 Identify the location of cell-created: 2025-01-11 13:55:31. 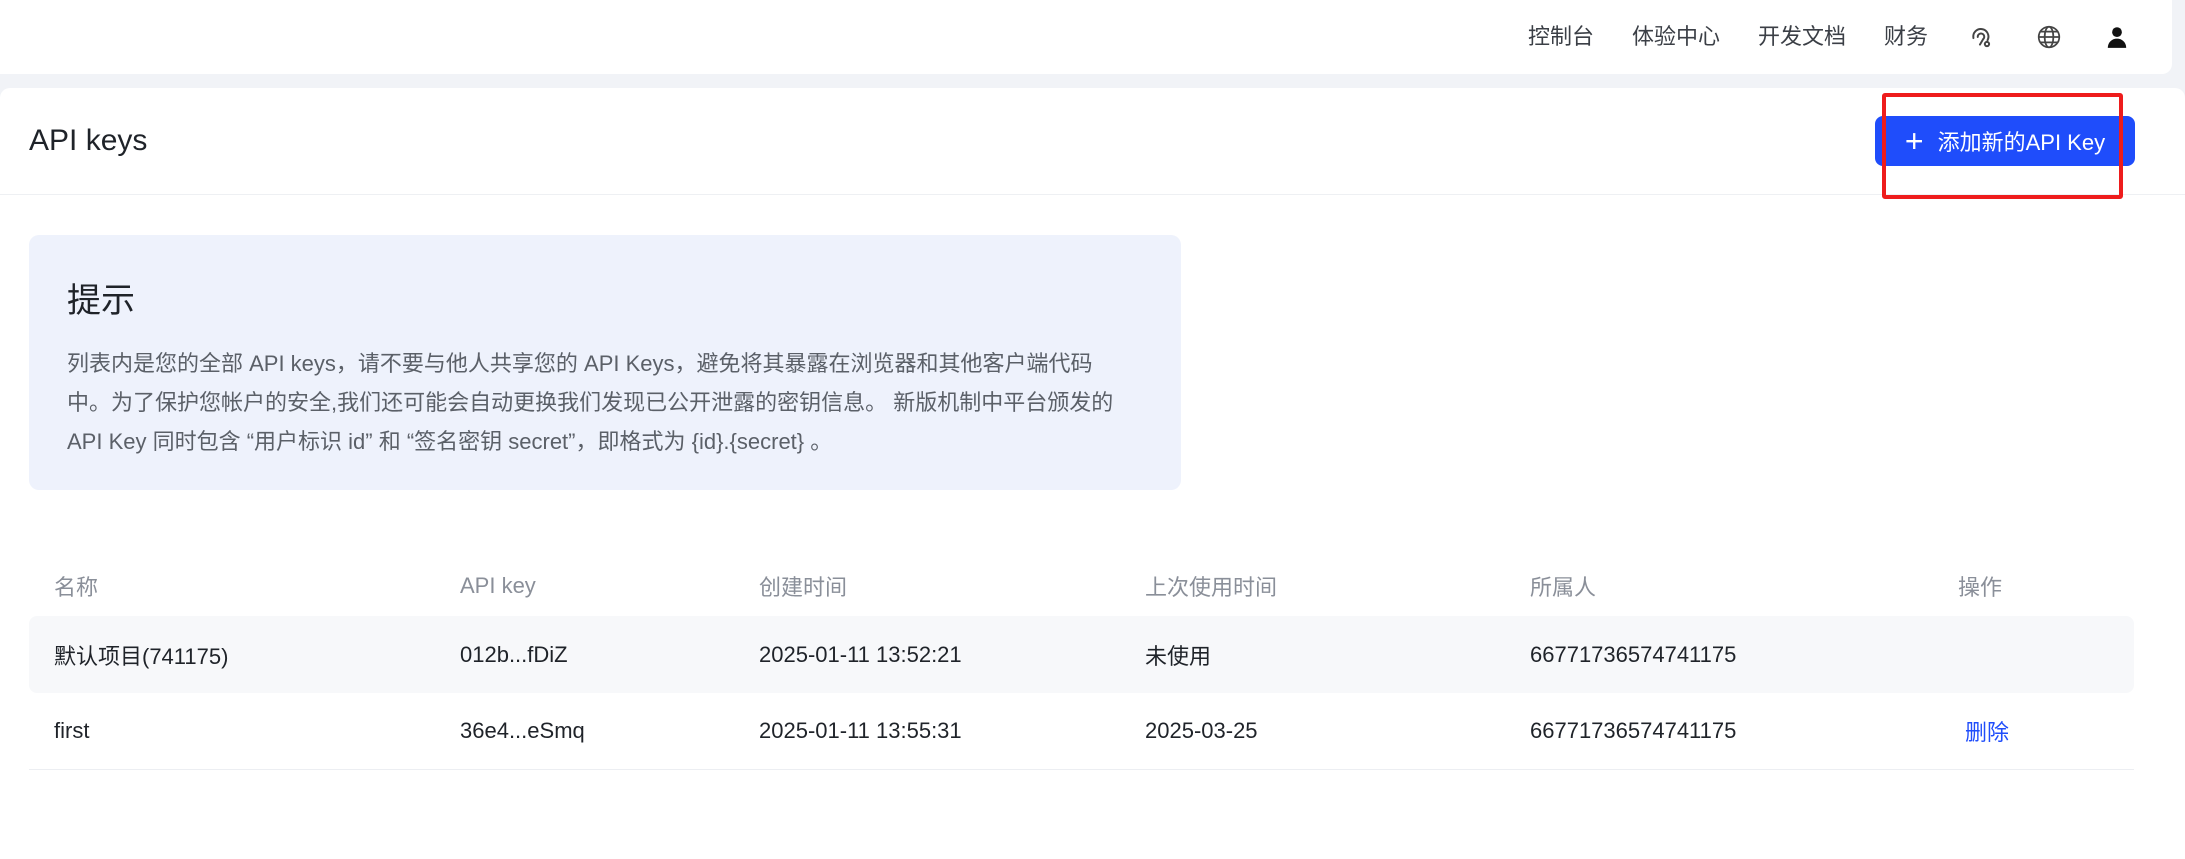
(860, 730).